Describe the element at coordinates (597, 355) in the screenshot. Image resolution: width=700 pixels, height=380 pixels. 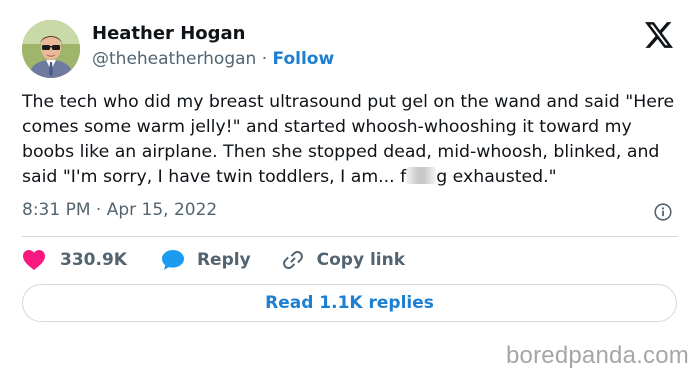
I see `watermark: boredpanda.com` at that location.